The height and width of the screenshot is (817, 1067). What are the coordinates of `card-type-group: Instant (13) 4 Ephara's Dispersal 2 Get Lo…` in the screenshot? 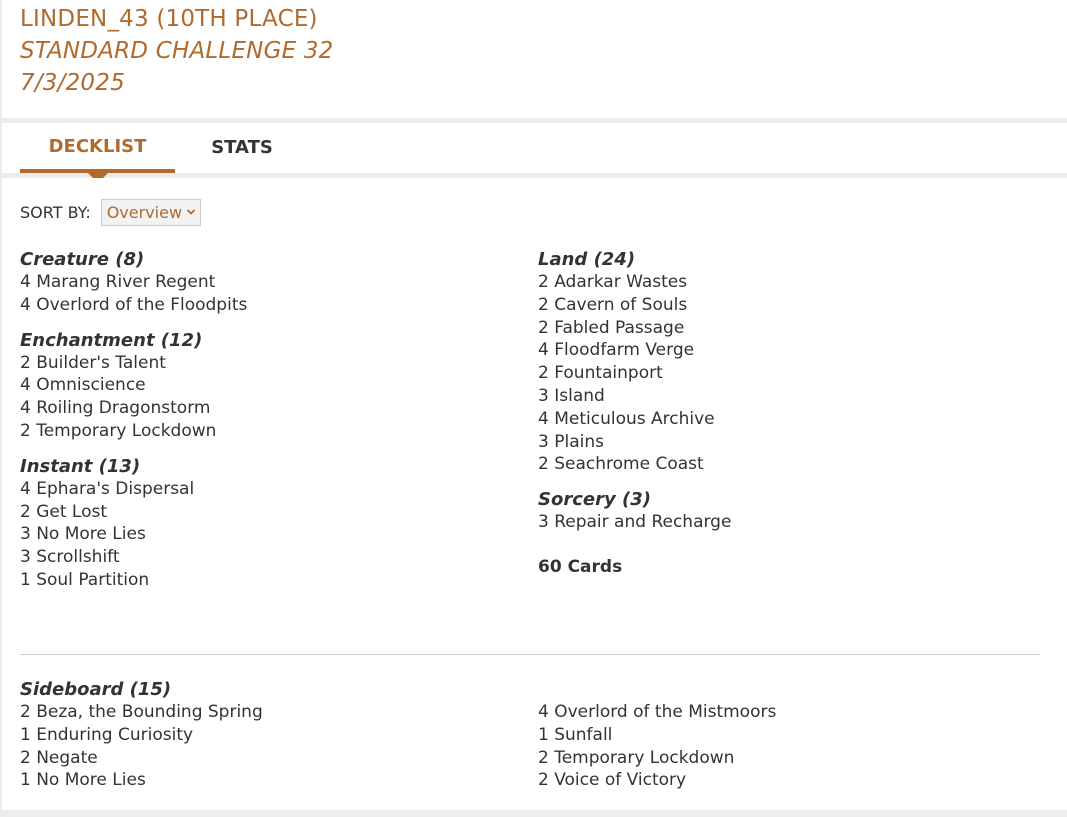 It's located at (260, 523).